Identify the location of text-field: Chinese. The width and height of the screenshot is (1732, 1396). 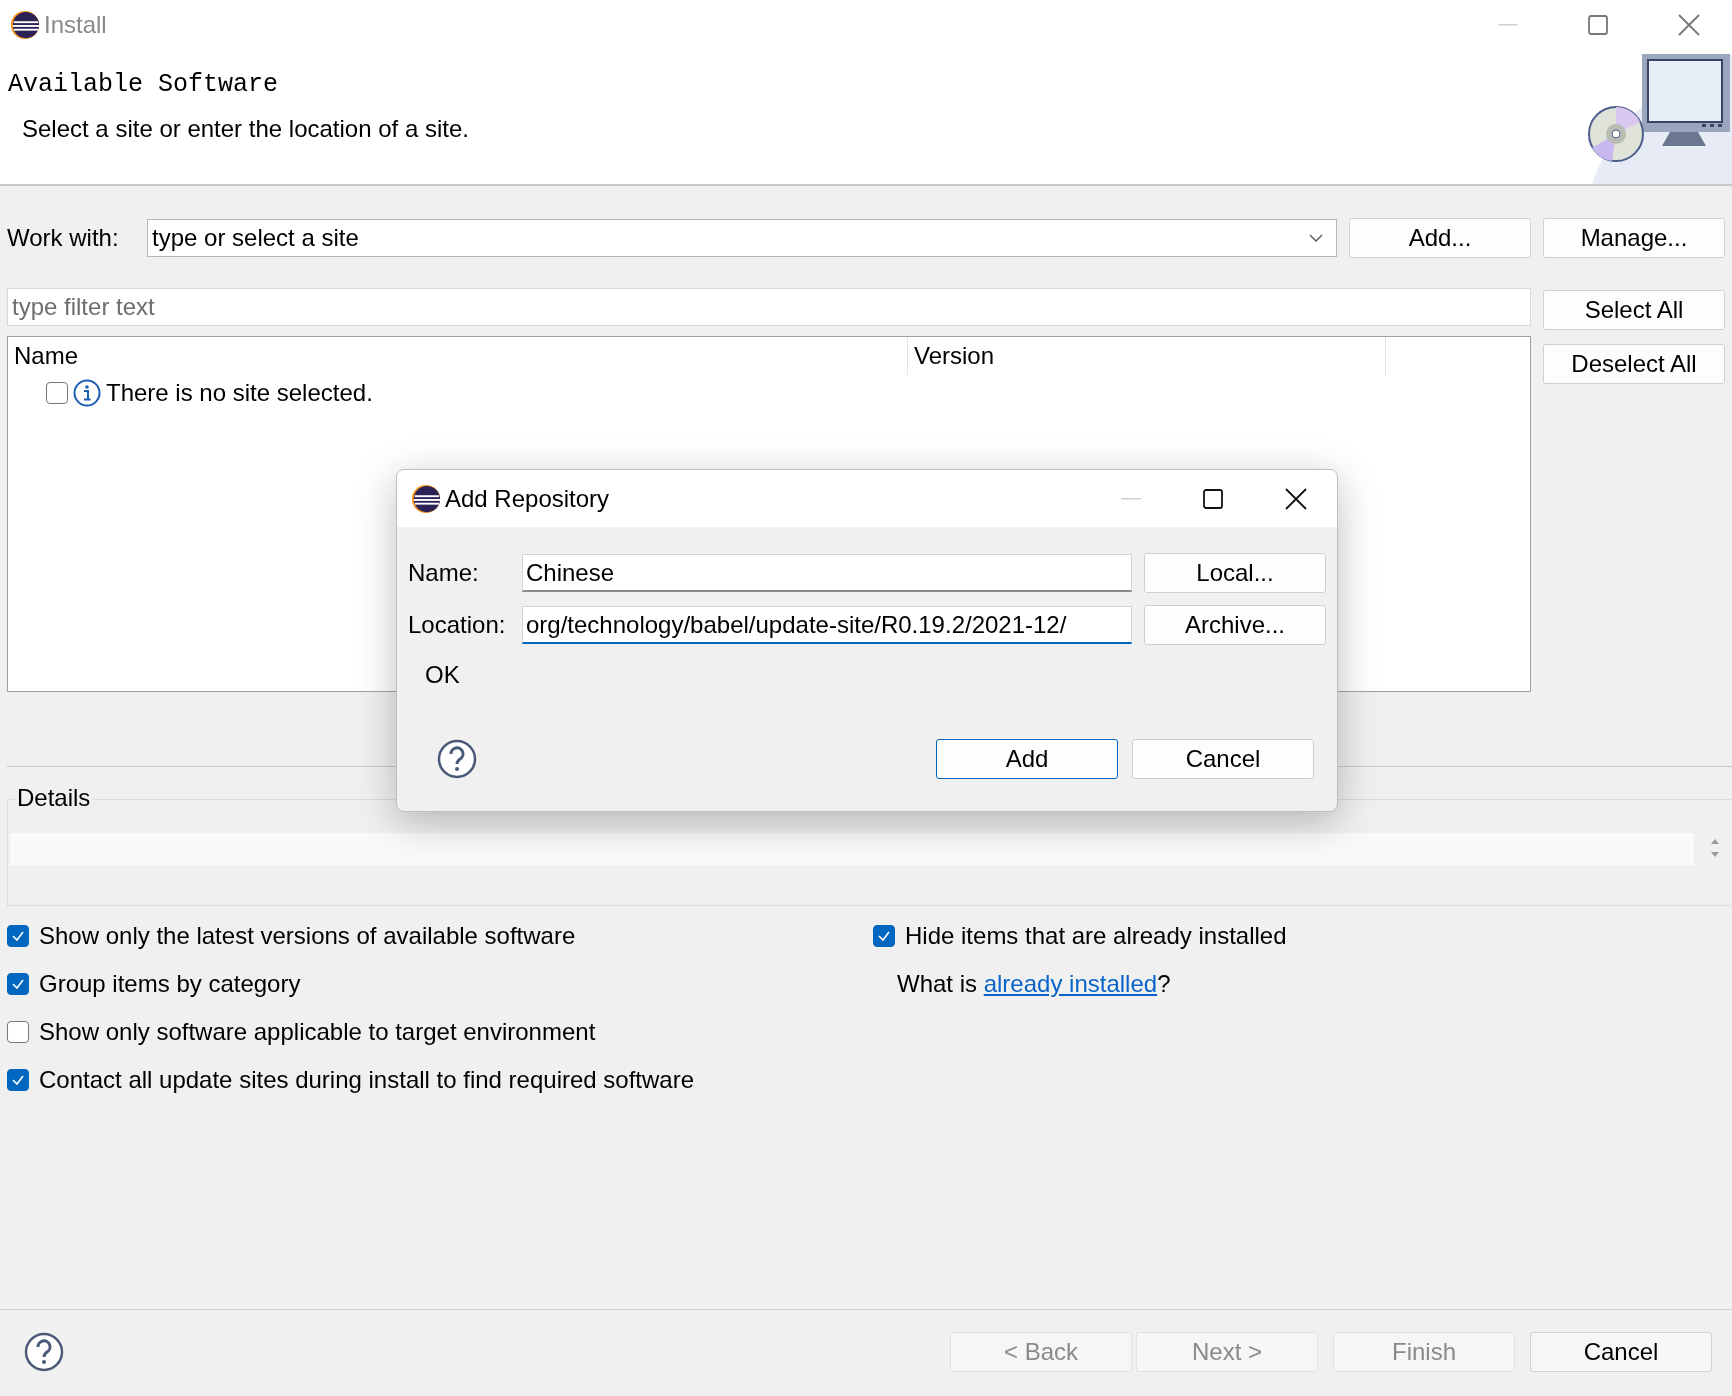
(827, 573).